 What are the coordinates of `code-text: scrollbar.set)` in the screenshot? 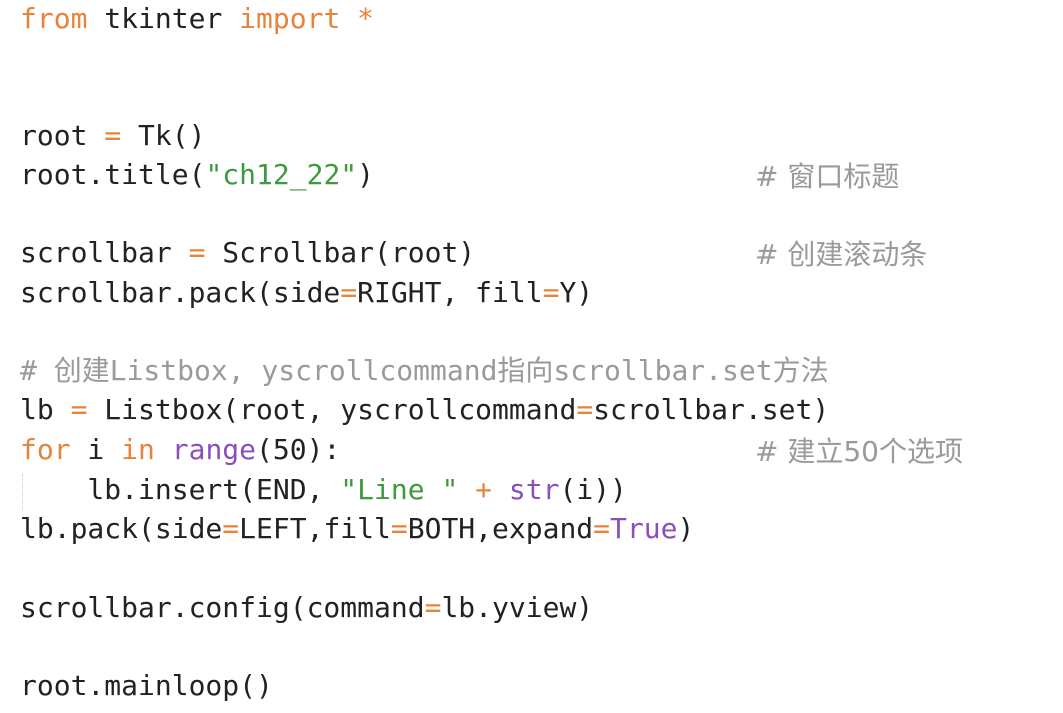 It's located at (711, 409).